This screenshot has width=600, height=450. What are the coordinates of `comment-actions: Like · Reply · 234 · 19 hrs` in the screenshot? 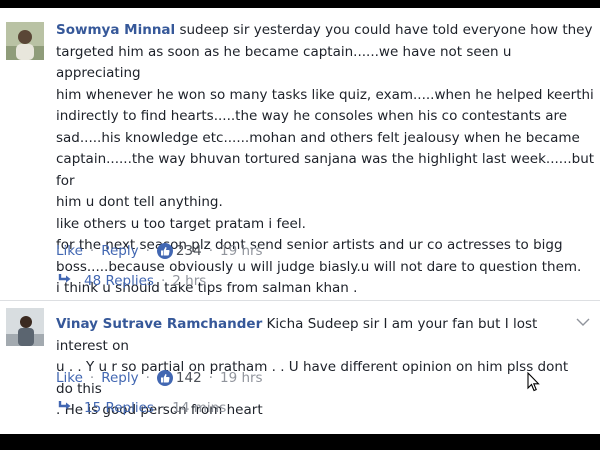 It's located at (159, 251).